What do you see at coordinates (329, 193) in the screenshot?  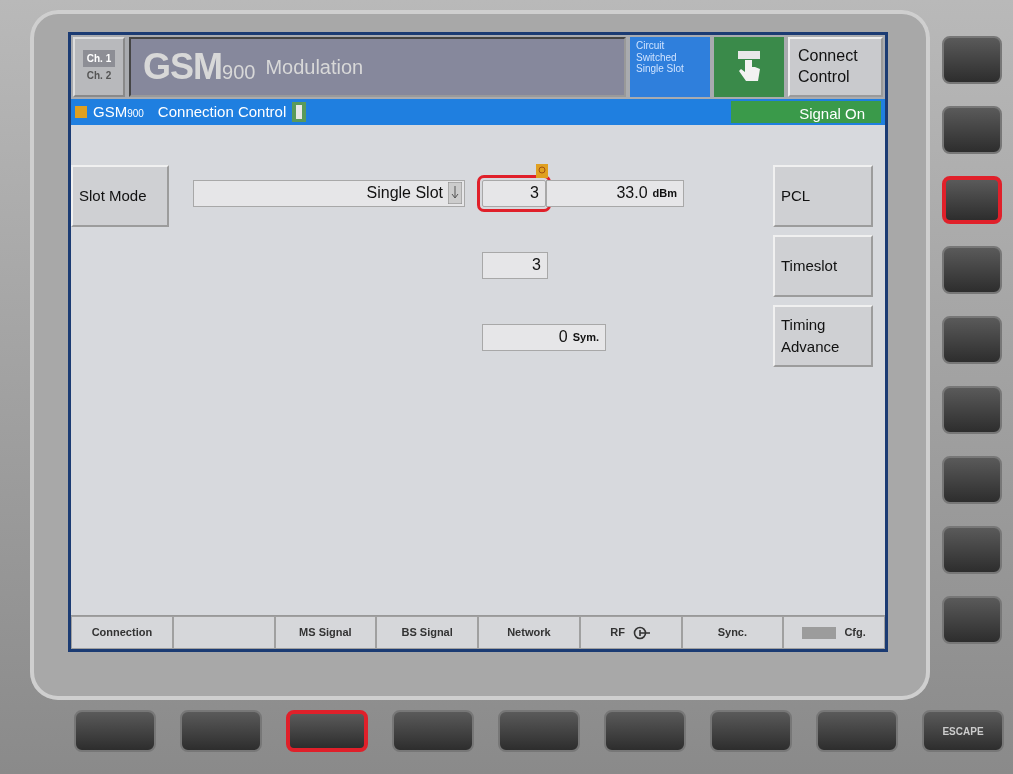 I see `slot-mode-dropdown: Single Slot` at bounding box center [329, 193].